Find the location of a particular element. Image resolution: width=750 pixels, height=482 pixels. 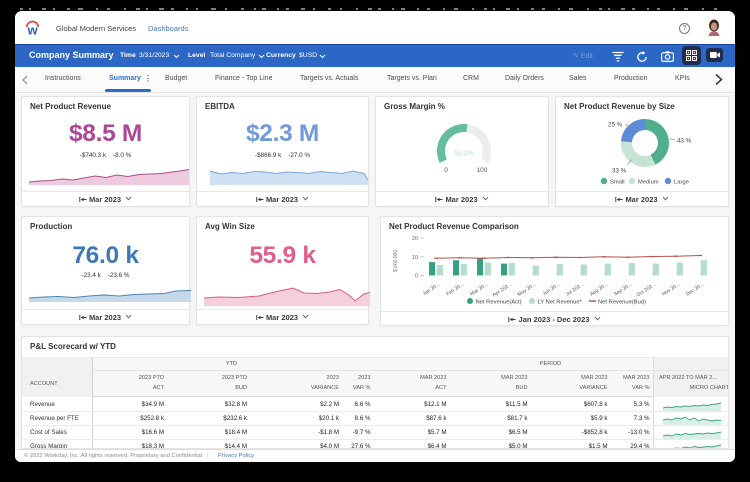

svg-text: Net Revenue(Act) is located at coordinates (499, 303).